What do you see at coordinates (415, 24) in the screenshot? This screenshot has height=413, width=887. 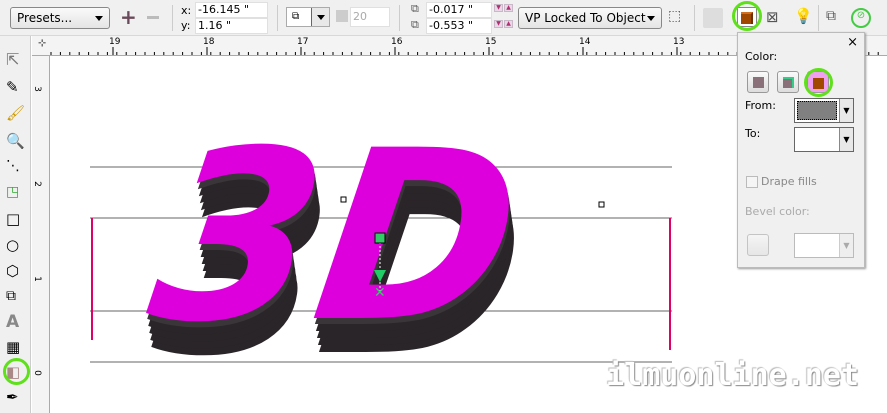 I see `vanishing-point-y-icon: ⧉` at bounding box center [415, 24].